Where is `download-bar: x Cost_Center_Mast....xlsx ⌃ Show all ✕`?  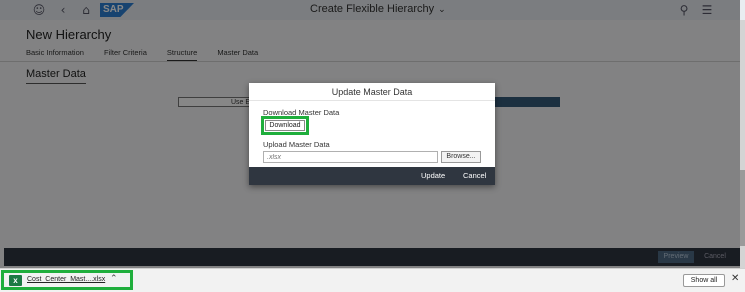 download-bar: x Cost_Center_Mast....xlsx ⌃ Show all ✕ is located at coordinates (372, 280).